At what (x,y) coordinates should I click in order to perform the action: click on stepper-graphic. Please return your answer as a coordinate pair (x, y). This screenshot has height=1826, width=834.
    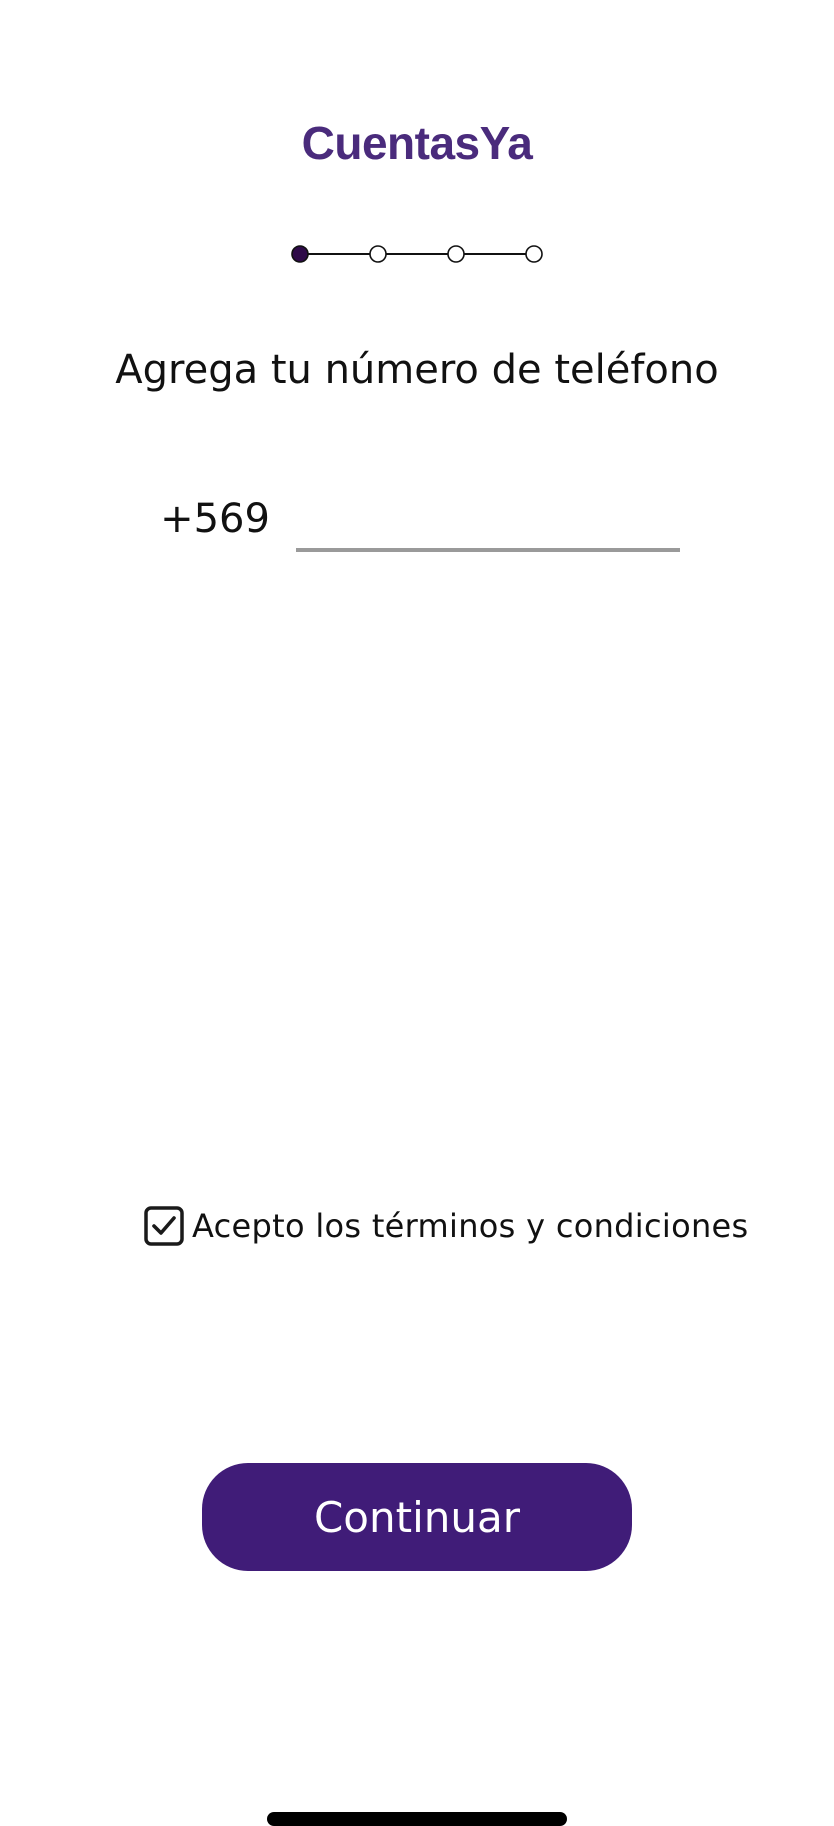
    Looking at the image, I should click on (417, 254).